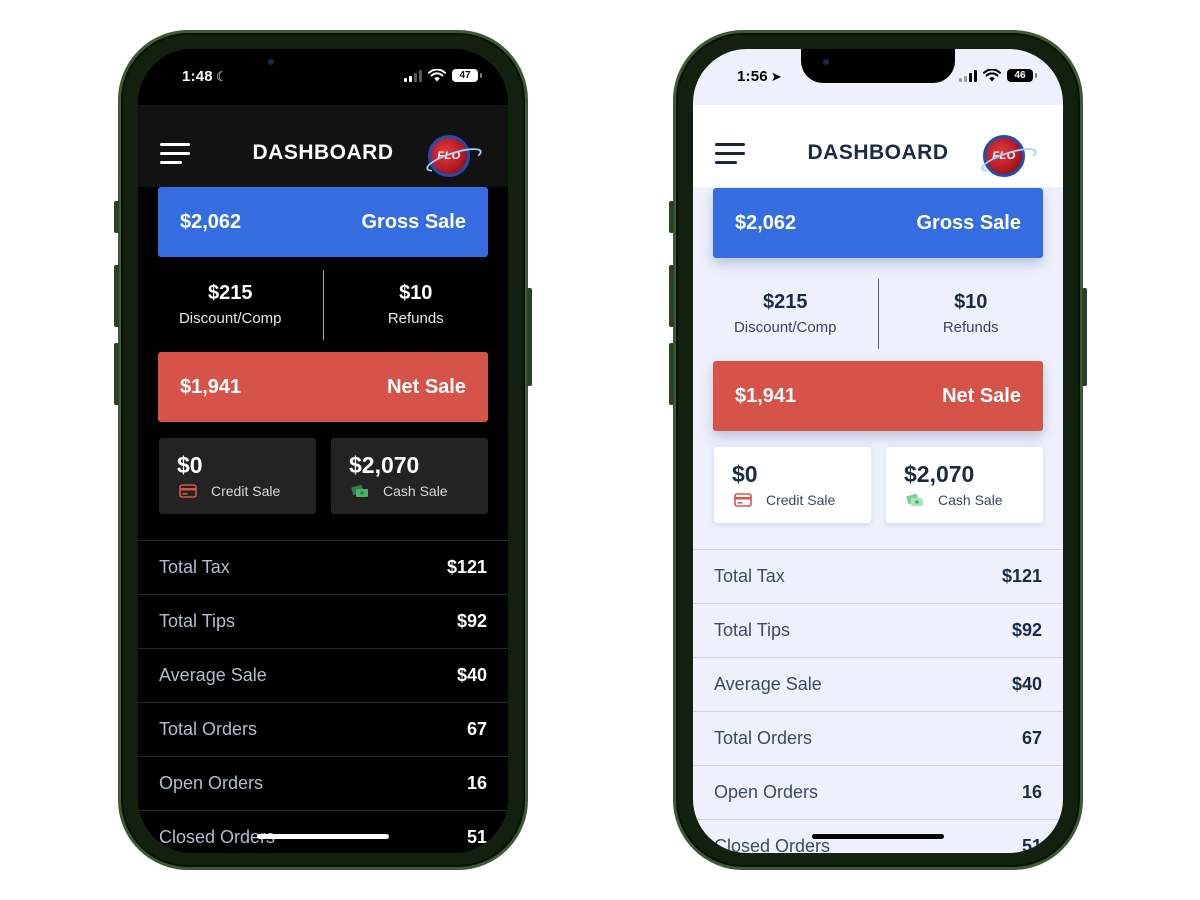 This screenshot has width=1200, height=900. I want to click on credit-sale-value: $0, so click(190, 465).